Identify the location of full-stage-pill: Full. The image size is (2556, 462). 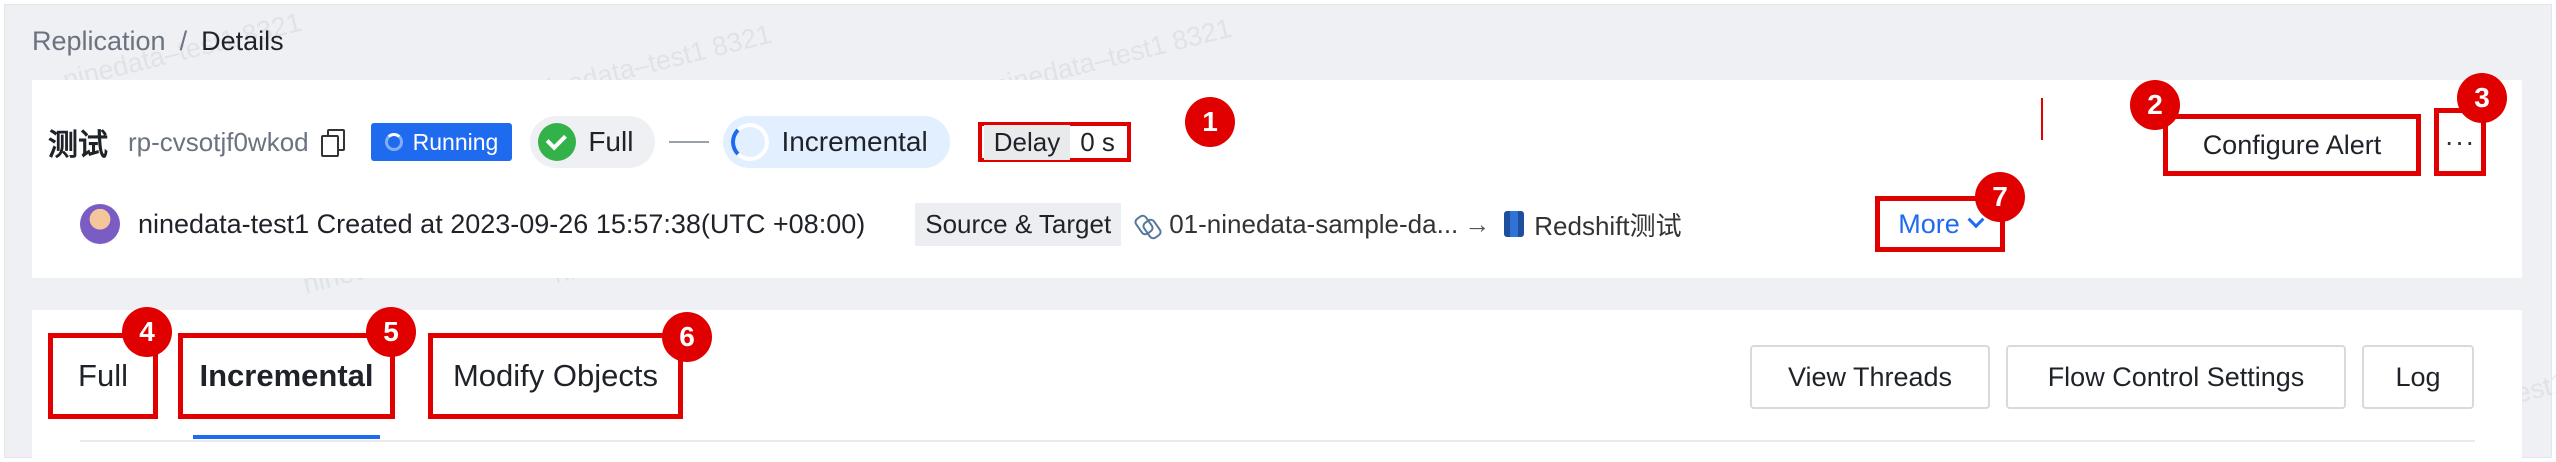
(593, 142).